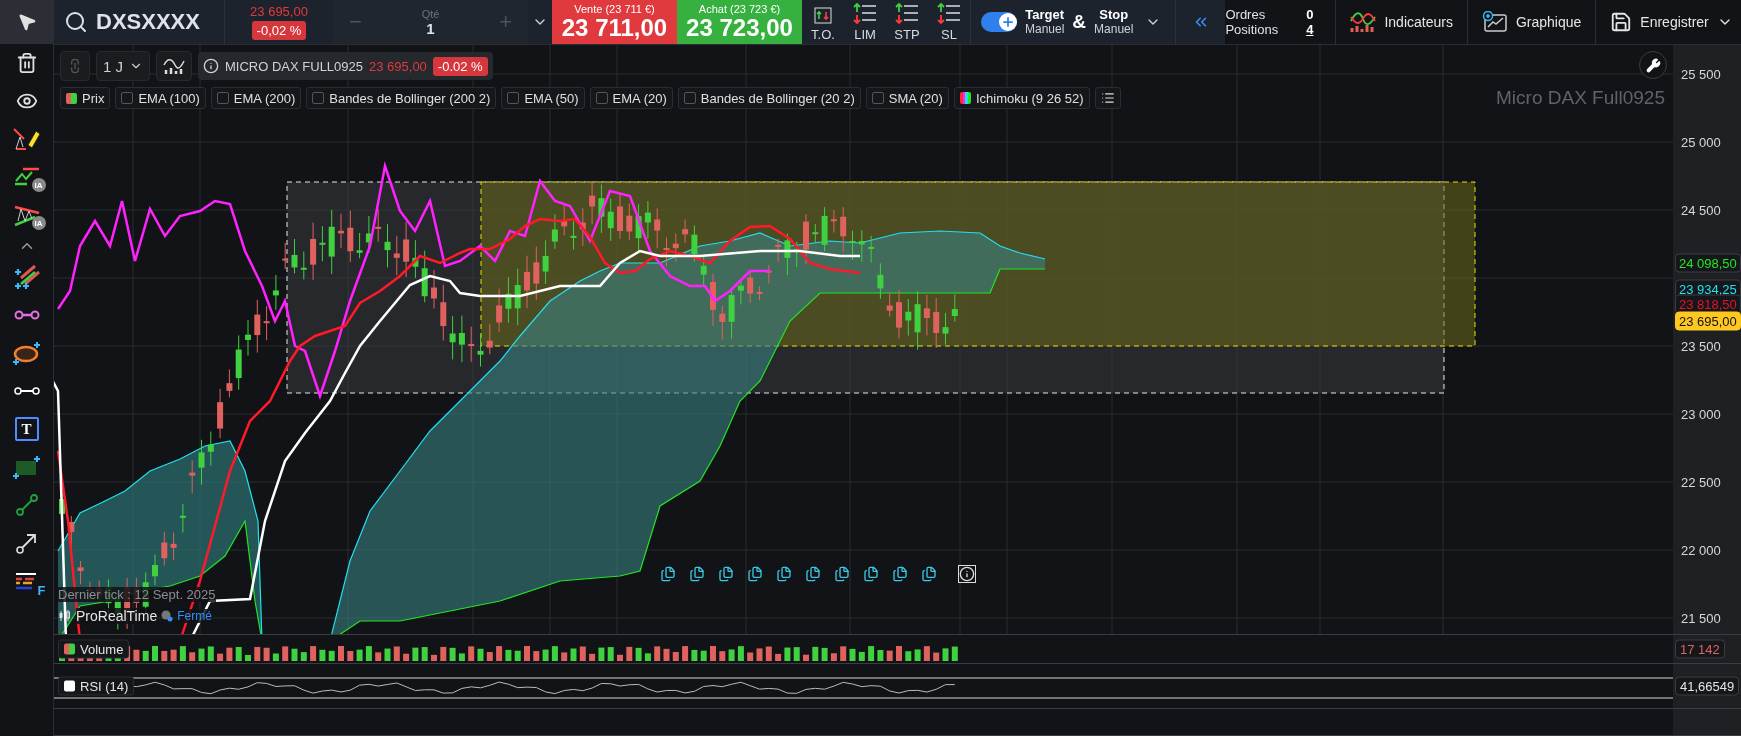 This screenshot has height=736, width=1741. What do you see at coordinates (279, 11) in the screenshot?
I see `last-price: 23 695,00` at bounding box center [279, 11].